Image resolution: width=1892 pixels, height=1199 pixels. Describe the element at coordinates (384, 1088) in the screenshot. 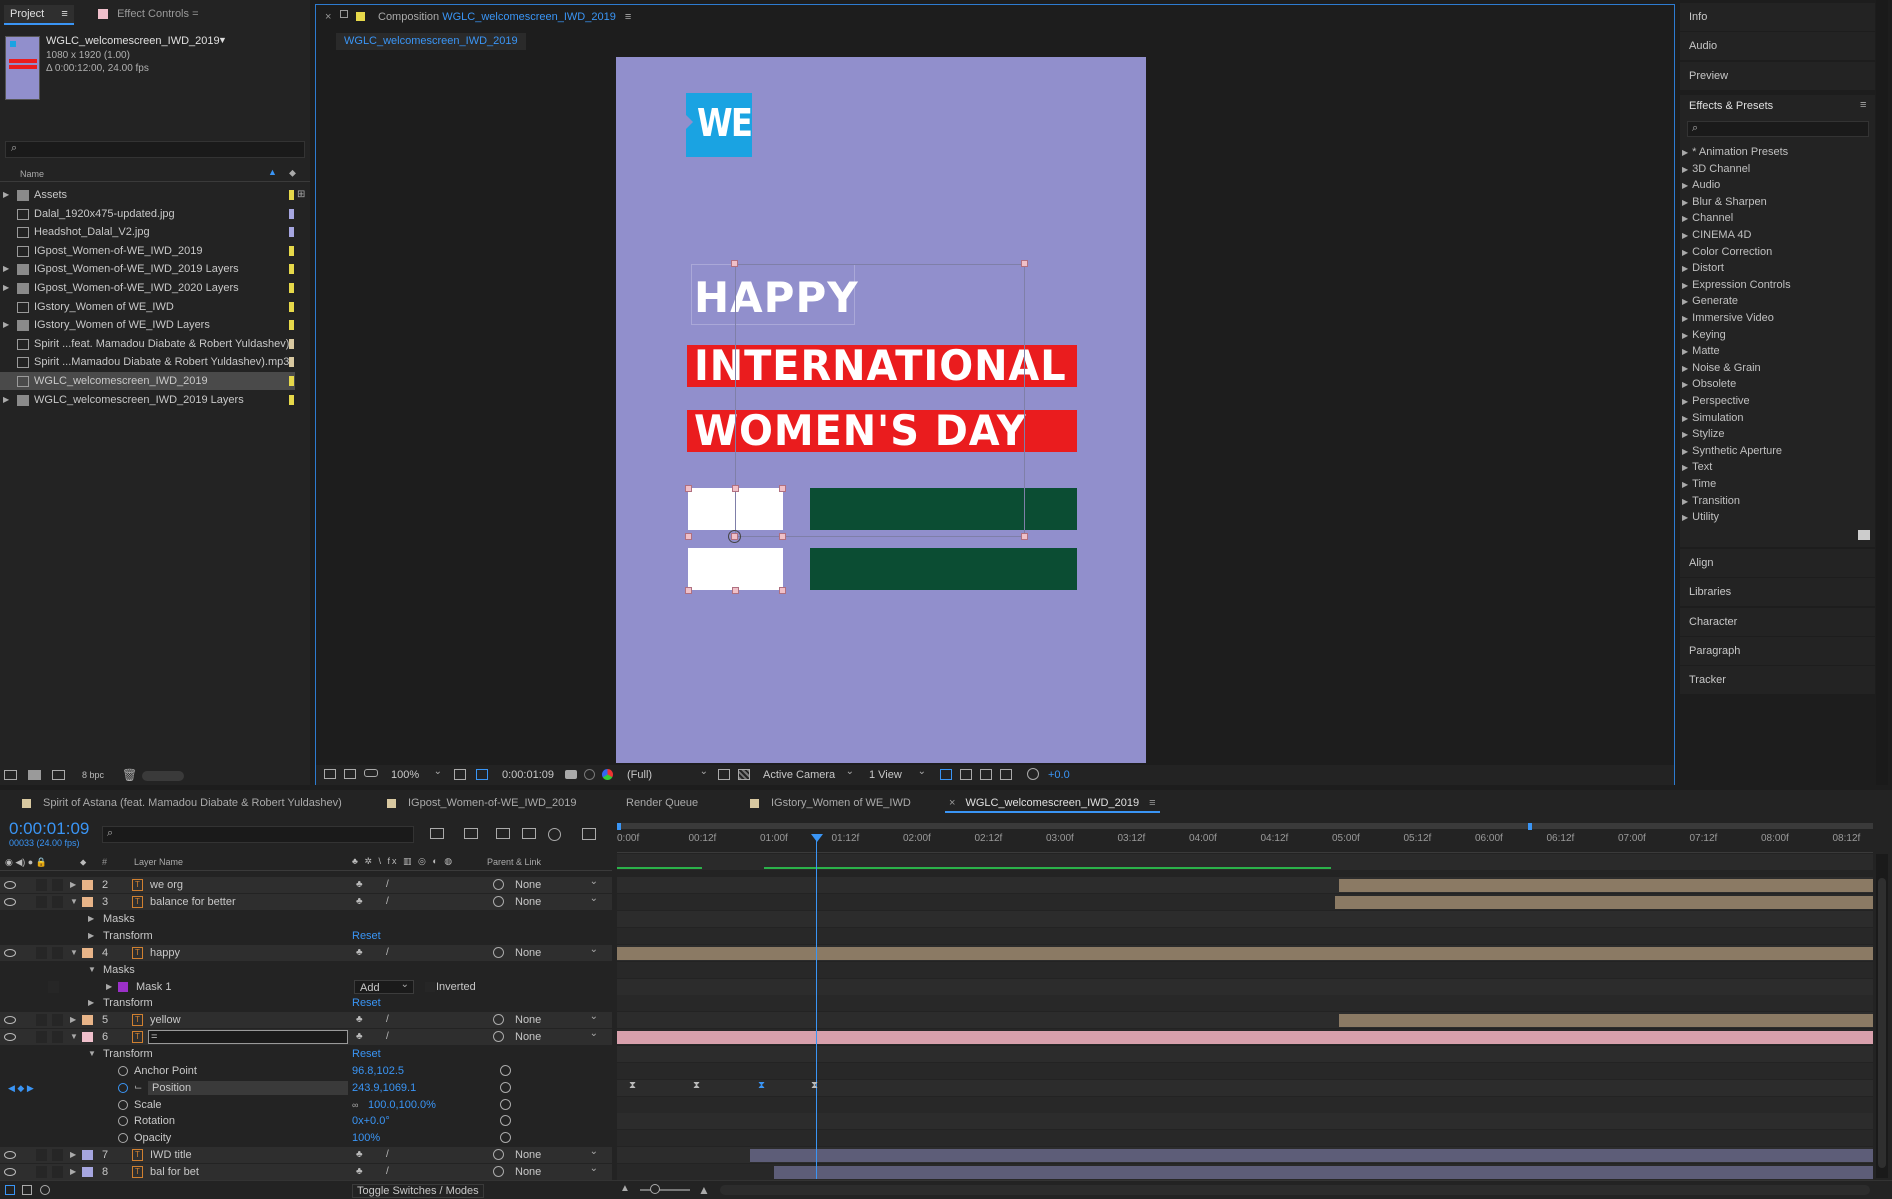

I see `property-value: 243.9,1069.1` at that location.